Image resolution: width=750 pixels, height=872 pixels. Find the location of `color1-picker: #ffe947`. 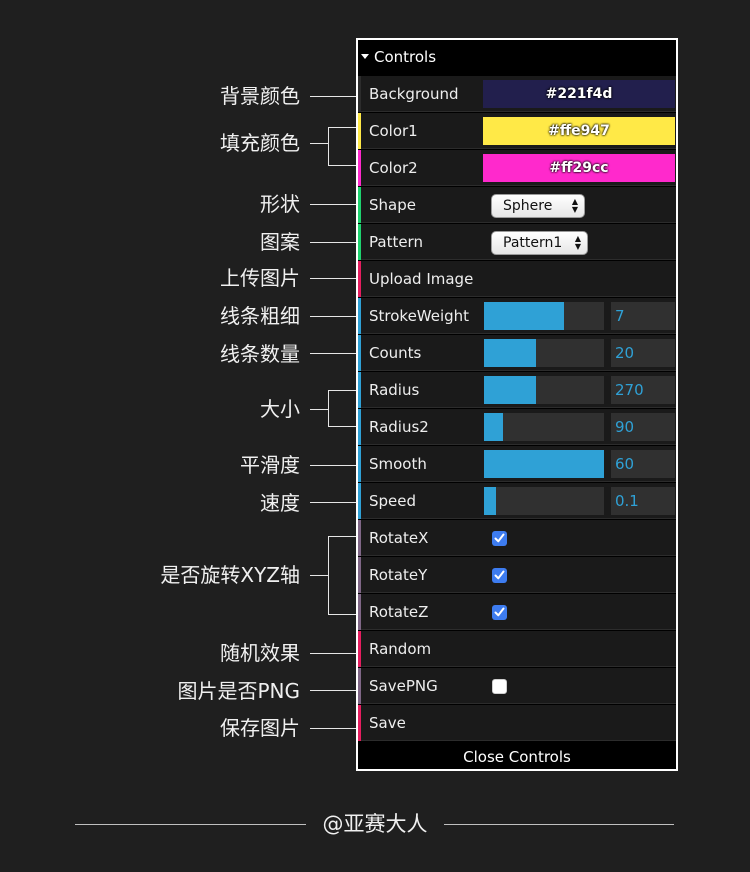

color1-picker: #ffe947 is located at coordinates (579, 131).